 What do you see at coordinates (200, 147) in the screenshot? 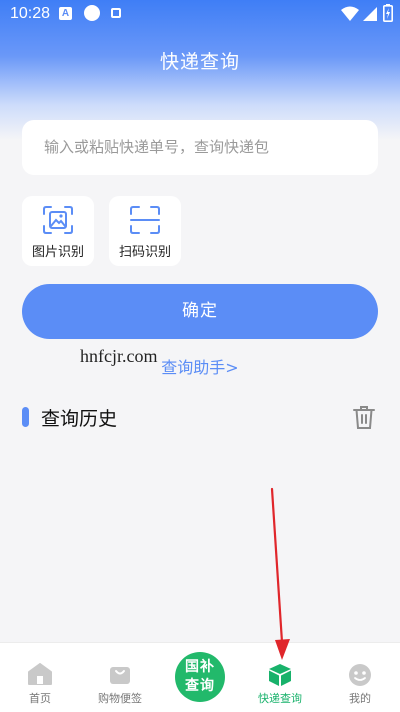
I see `tracking-number-input: 输入或粘贴快递单号，查询快递包` at bounding box center [200, 147].